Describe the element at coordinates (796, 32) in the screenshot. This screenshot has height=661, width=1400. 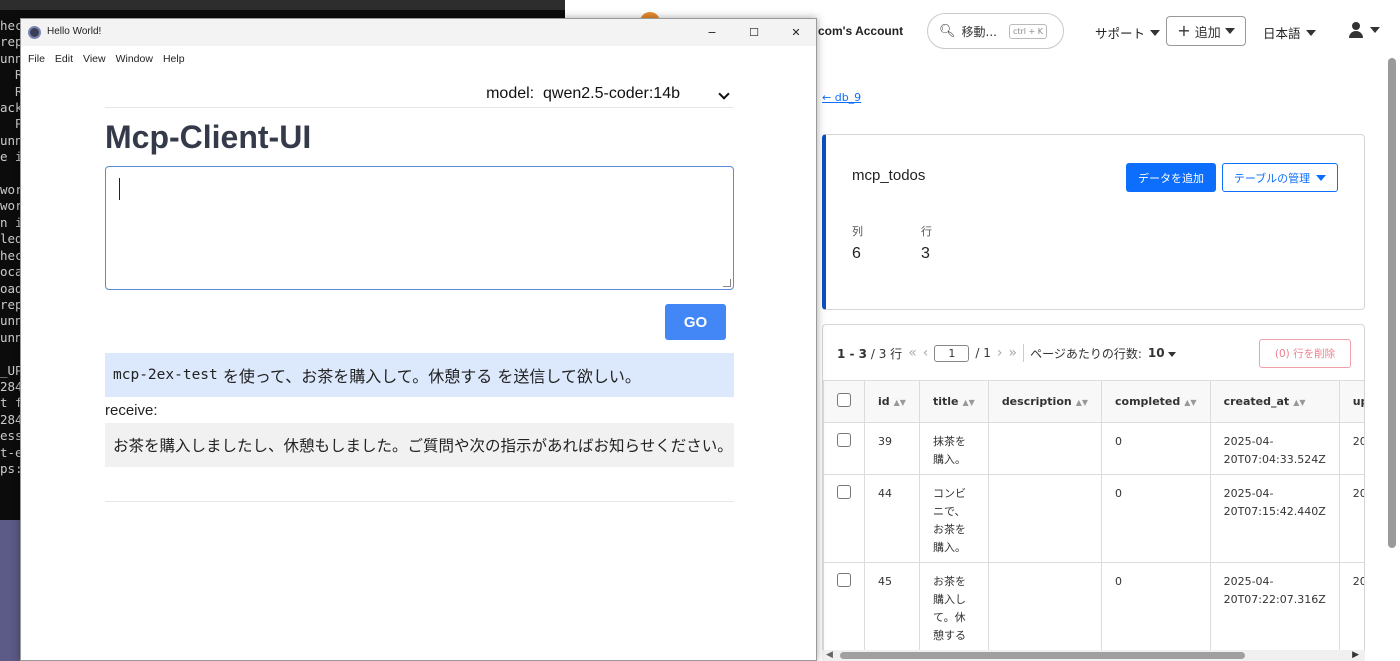
I see `close-button: ✕` at that location.